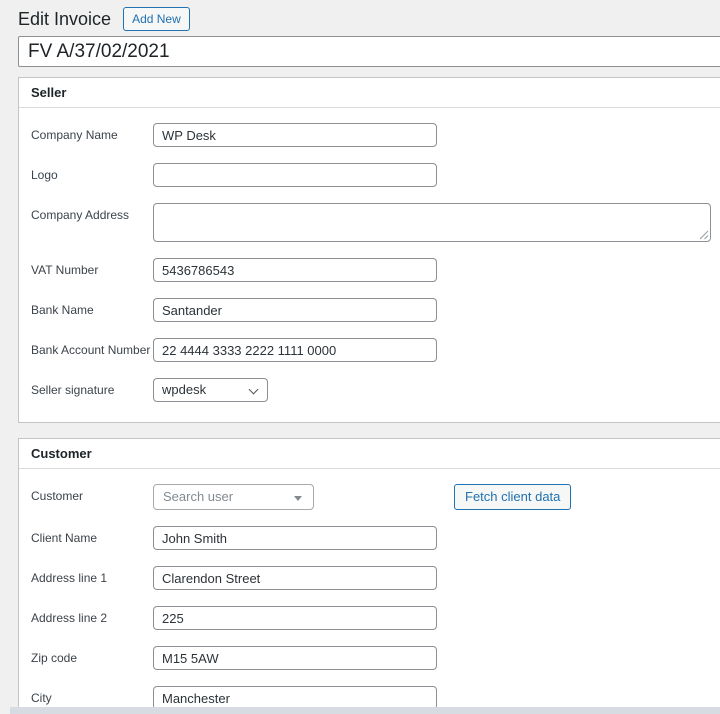  Describe the element at coordinates (69, 578) in the screenshot. I see `address-line-1-label: Address line 1` at that location.